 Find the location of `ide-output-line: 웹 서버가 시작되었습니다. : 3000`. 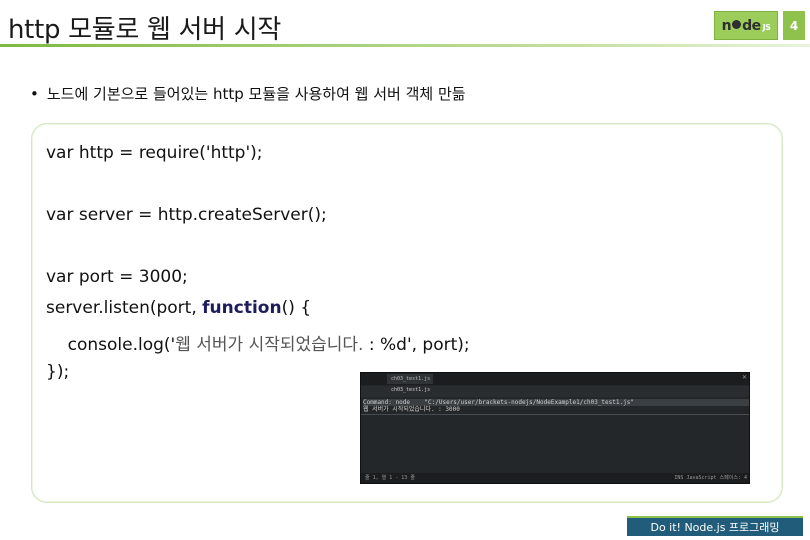

ide-output-line: 웹 서버가 시작되었습니다. : 3000 is located at coordinates (411, 409).